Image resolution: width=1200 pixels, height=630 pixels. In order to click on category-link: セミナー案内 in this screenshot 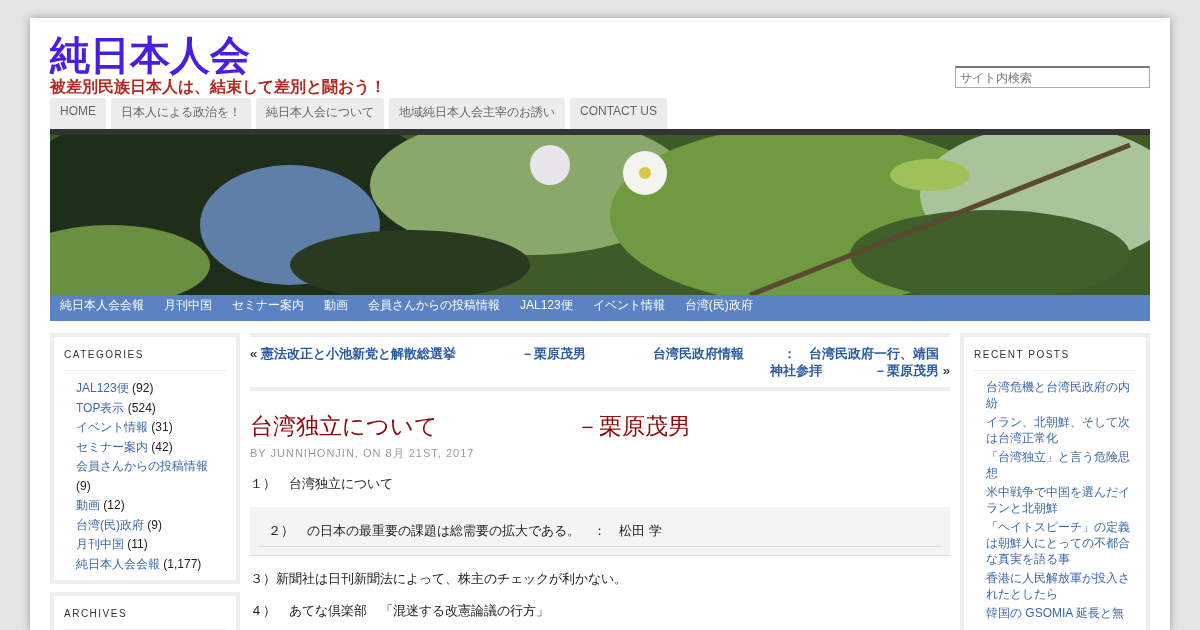, I will do `click(112, 446)`.